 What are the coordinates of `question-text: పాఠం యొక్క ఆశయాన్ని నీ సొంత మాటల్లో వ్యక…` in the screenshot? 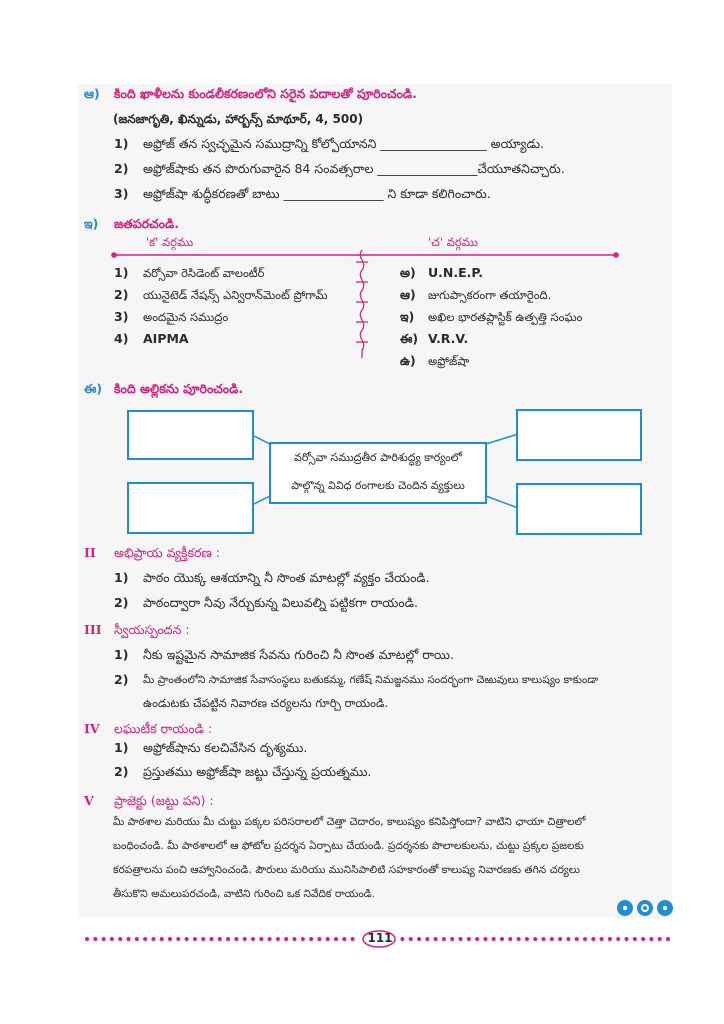 It's located at (286, 577).